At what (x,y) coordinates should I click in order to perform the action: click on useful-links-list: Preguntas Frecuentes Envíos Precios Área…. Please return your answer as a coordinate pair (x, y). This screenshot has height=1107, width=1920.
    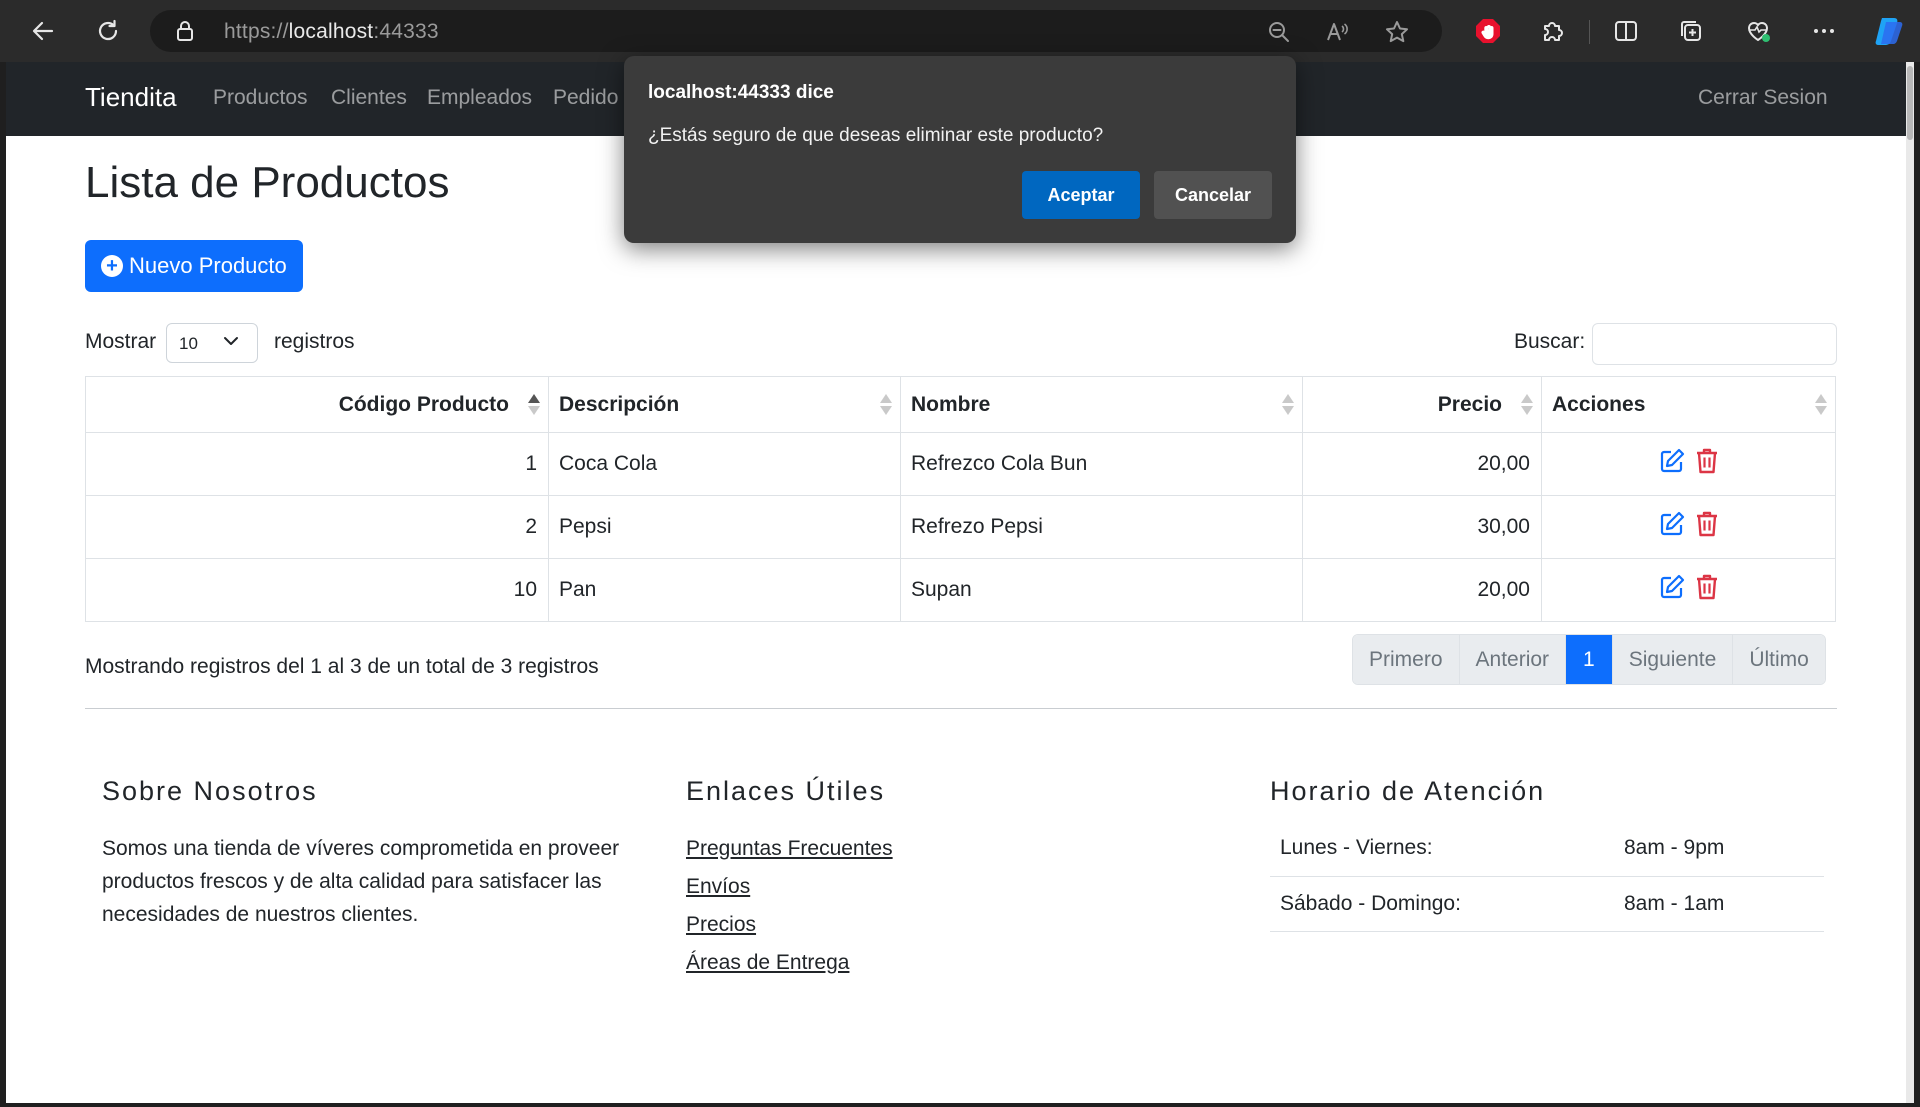
    Looking at the image, I should click on (789, 908).